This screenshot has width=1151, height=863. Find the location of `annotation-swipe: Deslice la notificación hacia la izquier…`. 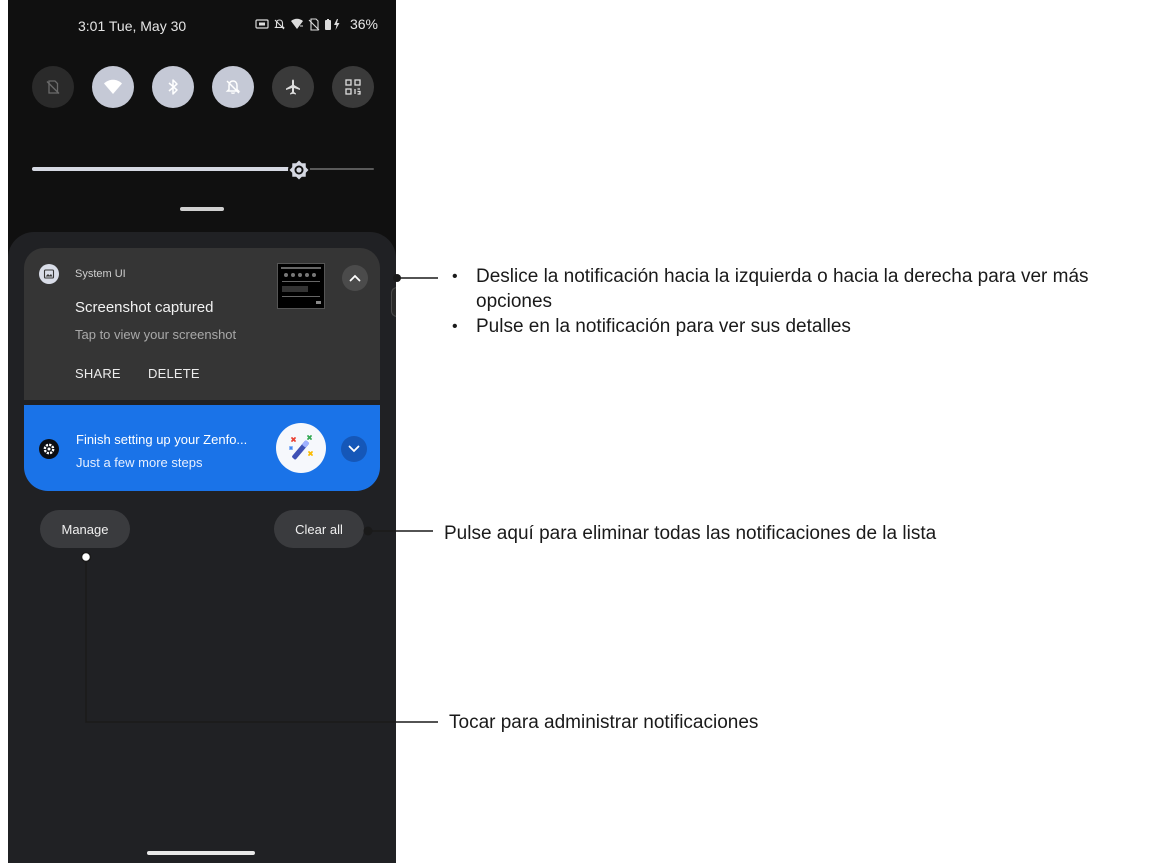

annotation-swipe: Deslice la notificación hacia la izquier… is located at coordinates (798, 289).